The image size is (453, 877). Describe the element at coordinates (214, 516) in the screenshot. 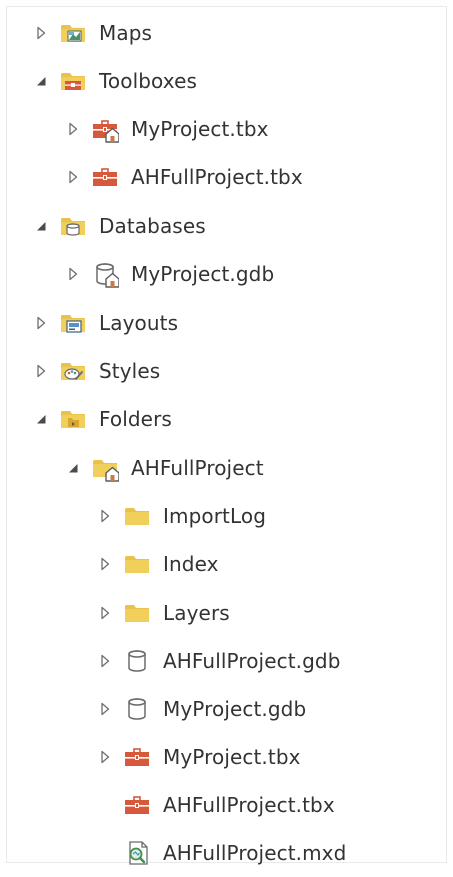

I see `tree-item-label: ImportLog` at that location.